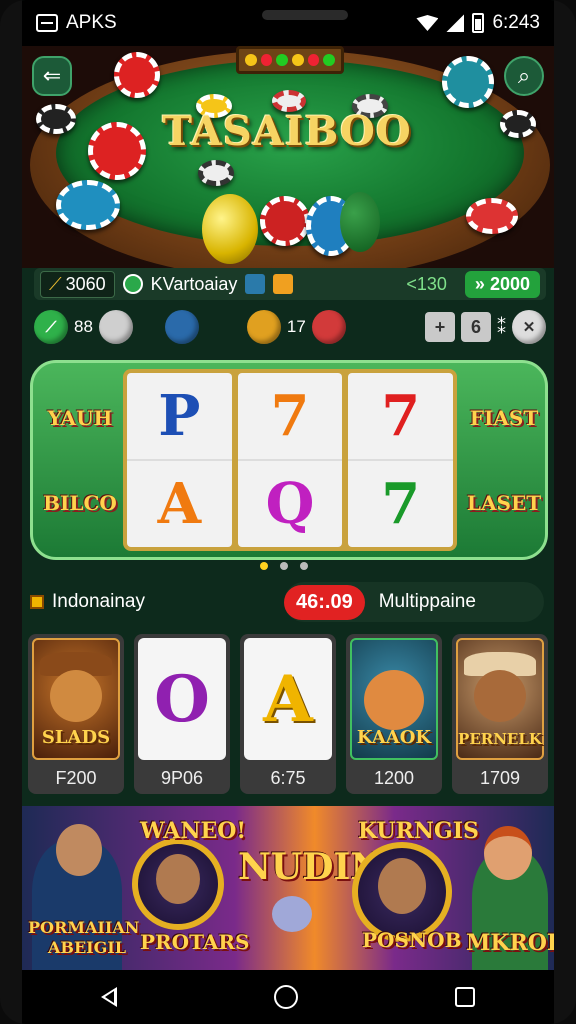  What do you see at coordinates (476, 327) in the screenshot?
I see `count-field: 6` at bounding box center [476, 327].